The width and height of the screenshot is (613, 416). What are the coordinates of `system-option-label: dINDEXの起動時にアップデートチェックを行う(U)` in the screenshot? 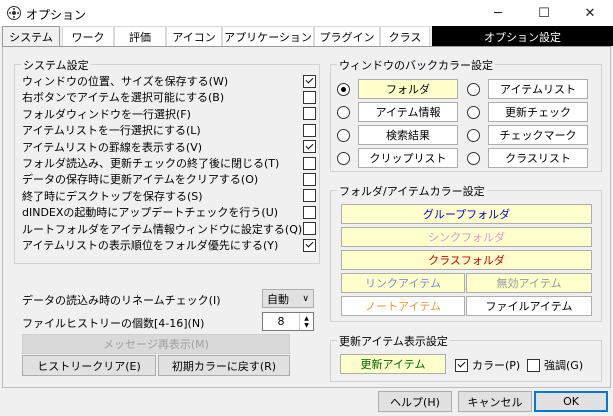 It's located at (150, 213).